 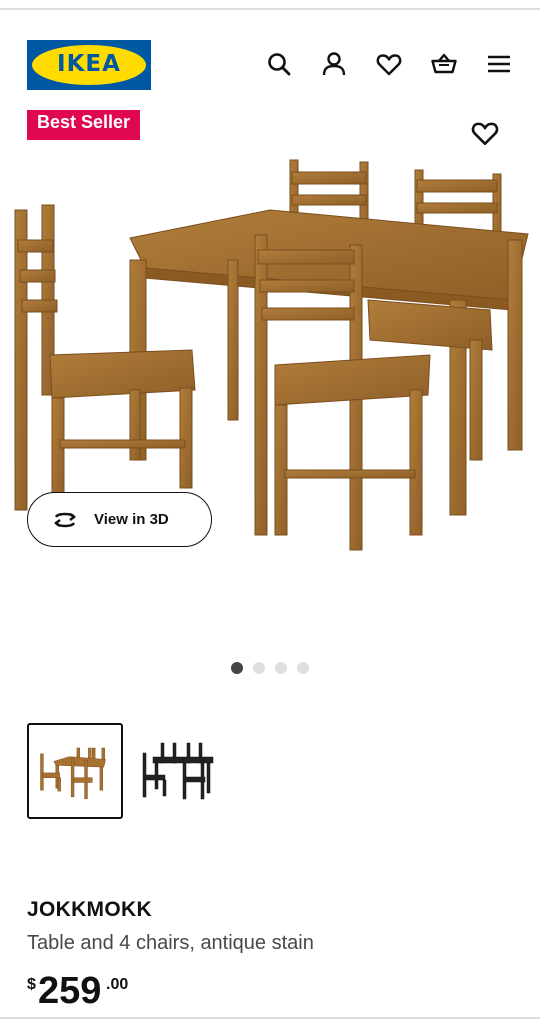 What do you see at coordinates (444, 64) in the screenshot?
I see `shopping-basket-icon` at bounding box center [444, 64].